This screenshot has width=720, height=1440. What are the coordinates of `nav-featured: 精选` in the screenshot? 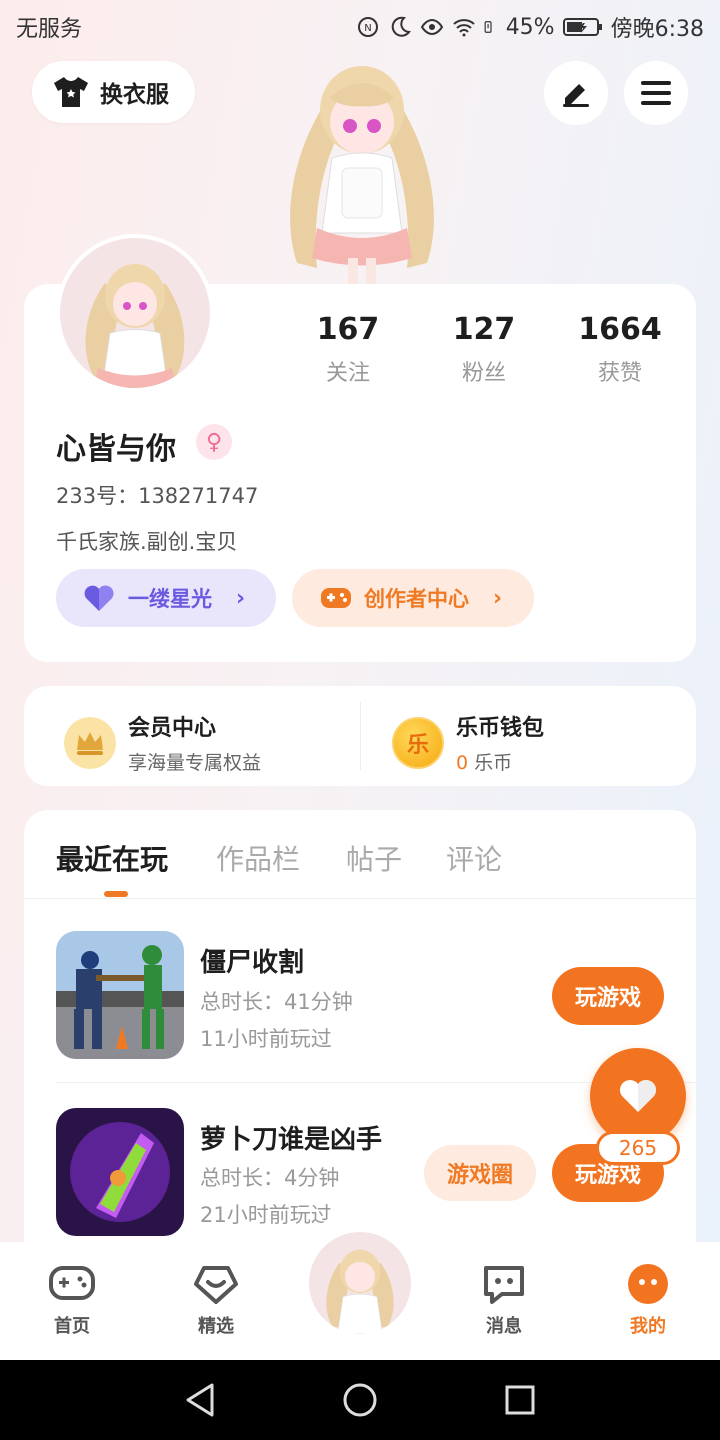 It's located at (216, 1300).